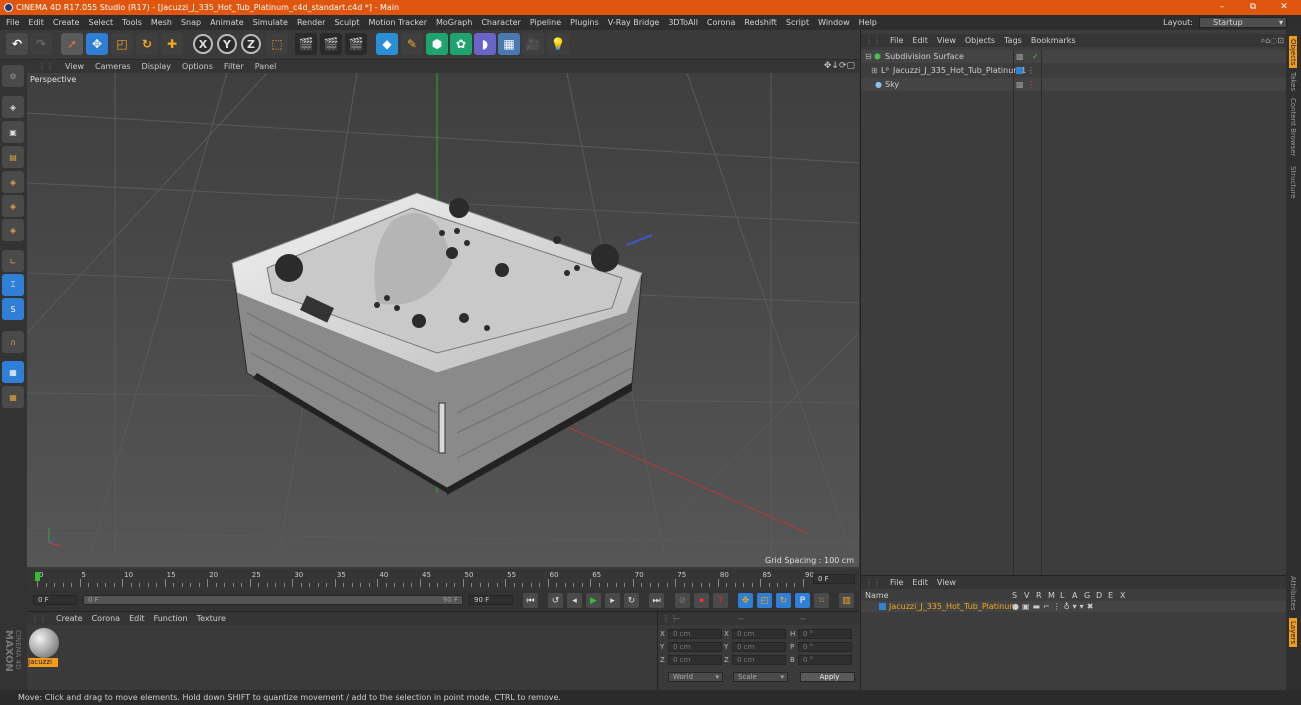 The width and height of the screenshot is (1301, 705). Describe the element at coordinates (1293, 127) in the screenshot. I see `tab-content-browser: Content Browser` at that location.